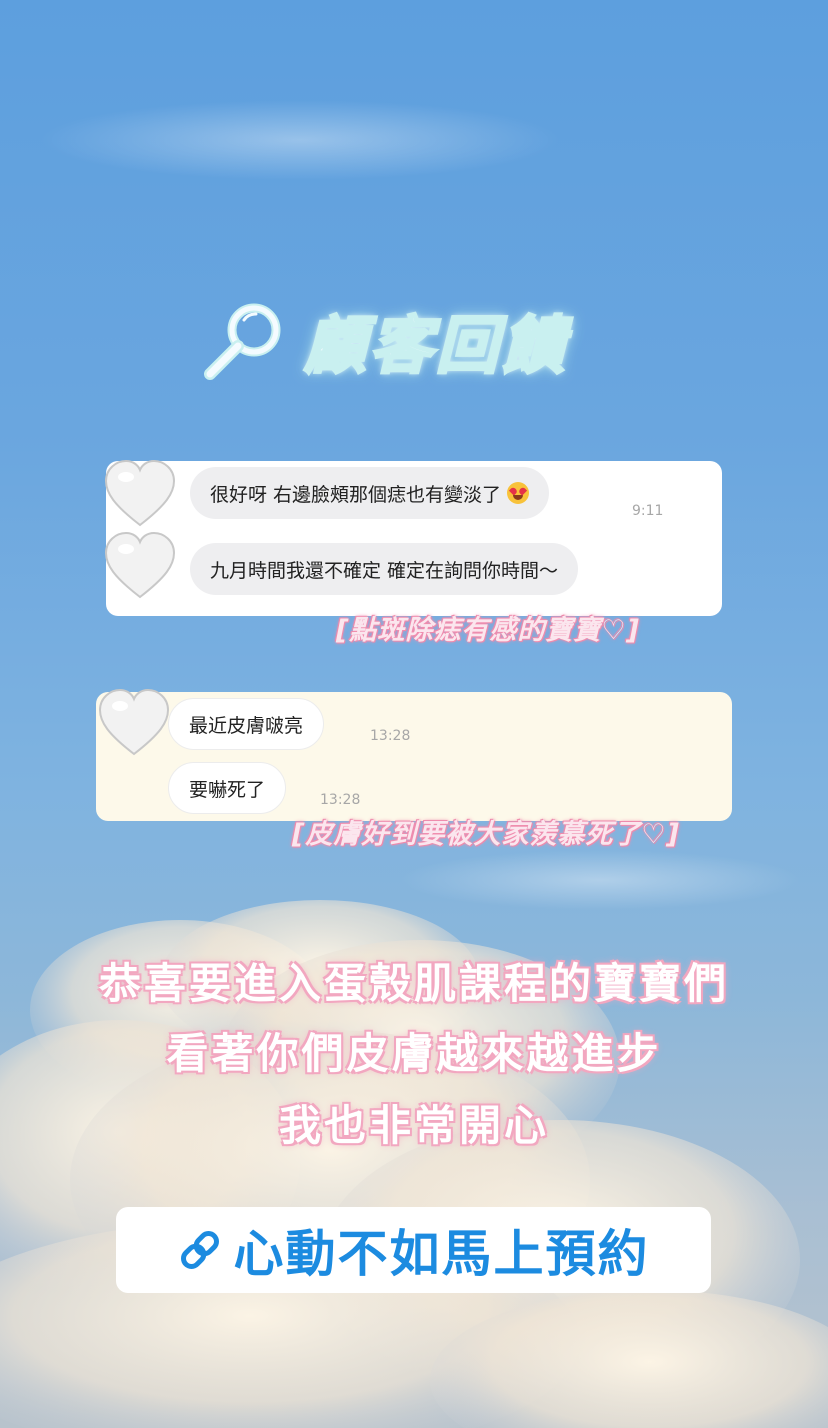 The width and height of the screenshot is (828, 1428). What do you see at coordinates (356, 494) in the screenshot?
I see `message-text: 很好呀 右邊臉頰那個痣也有變淡了` at bounding box center [356, 494].